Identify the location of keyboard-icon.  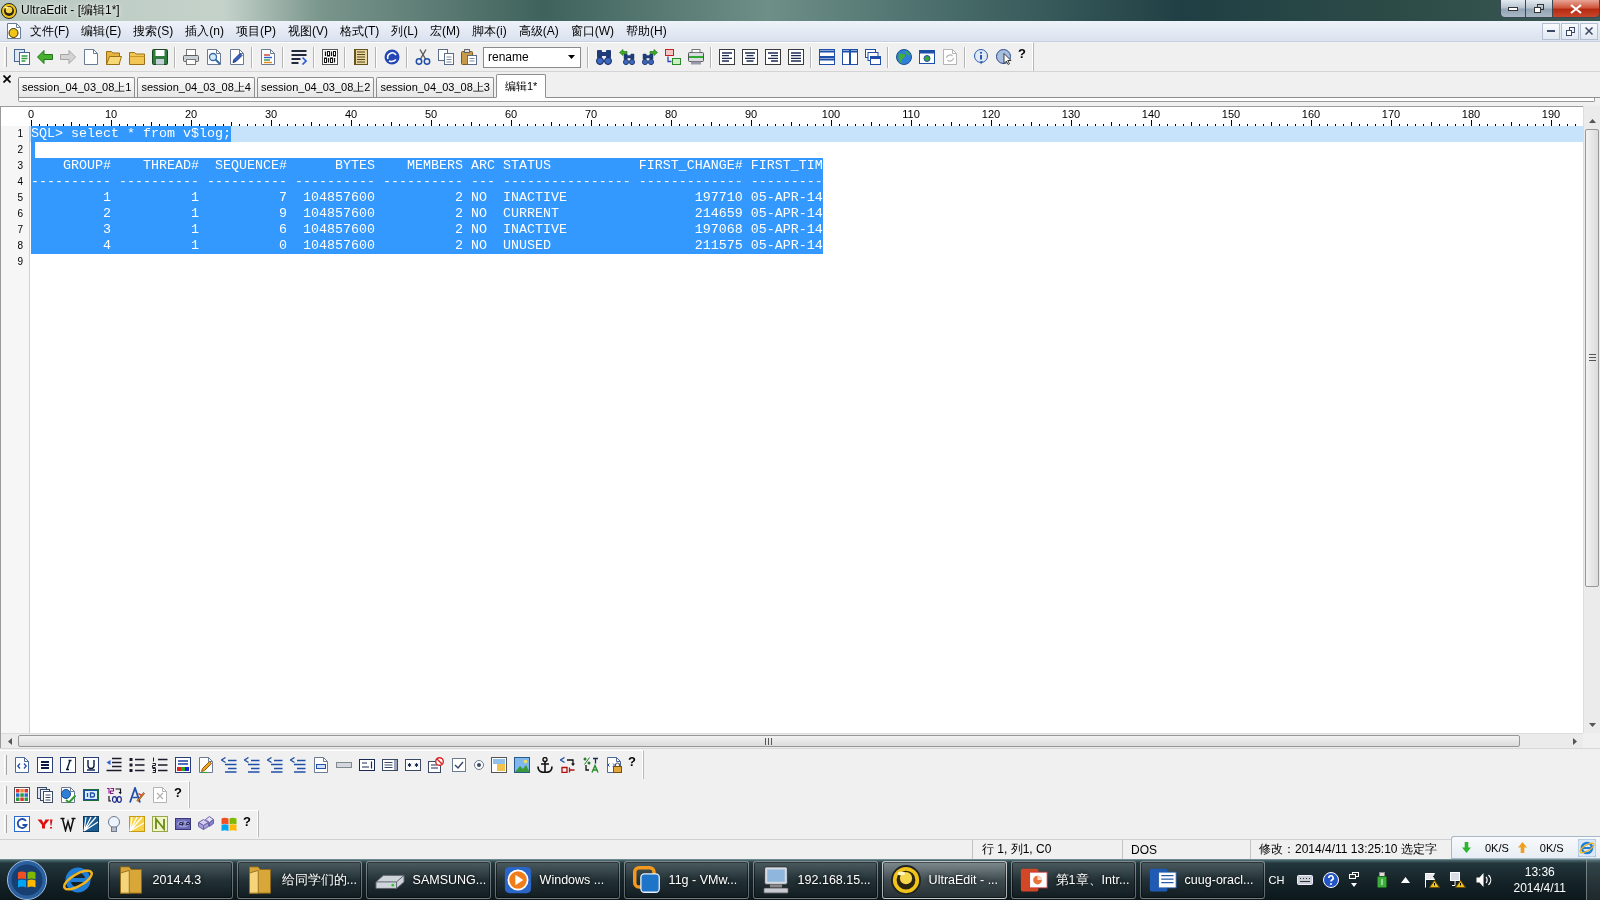
(1304, 880).